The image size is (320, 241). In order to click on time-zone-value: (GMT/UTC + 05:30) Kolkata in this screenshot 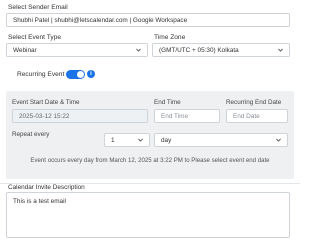, I will do `click(199, 50)`.